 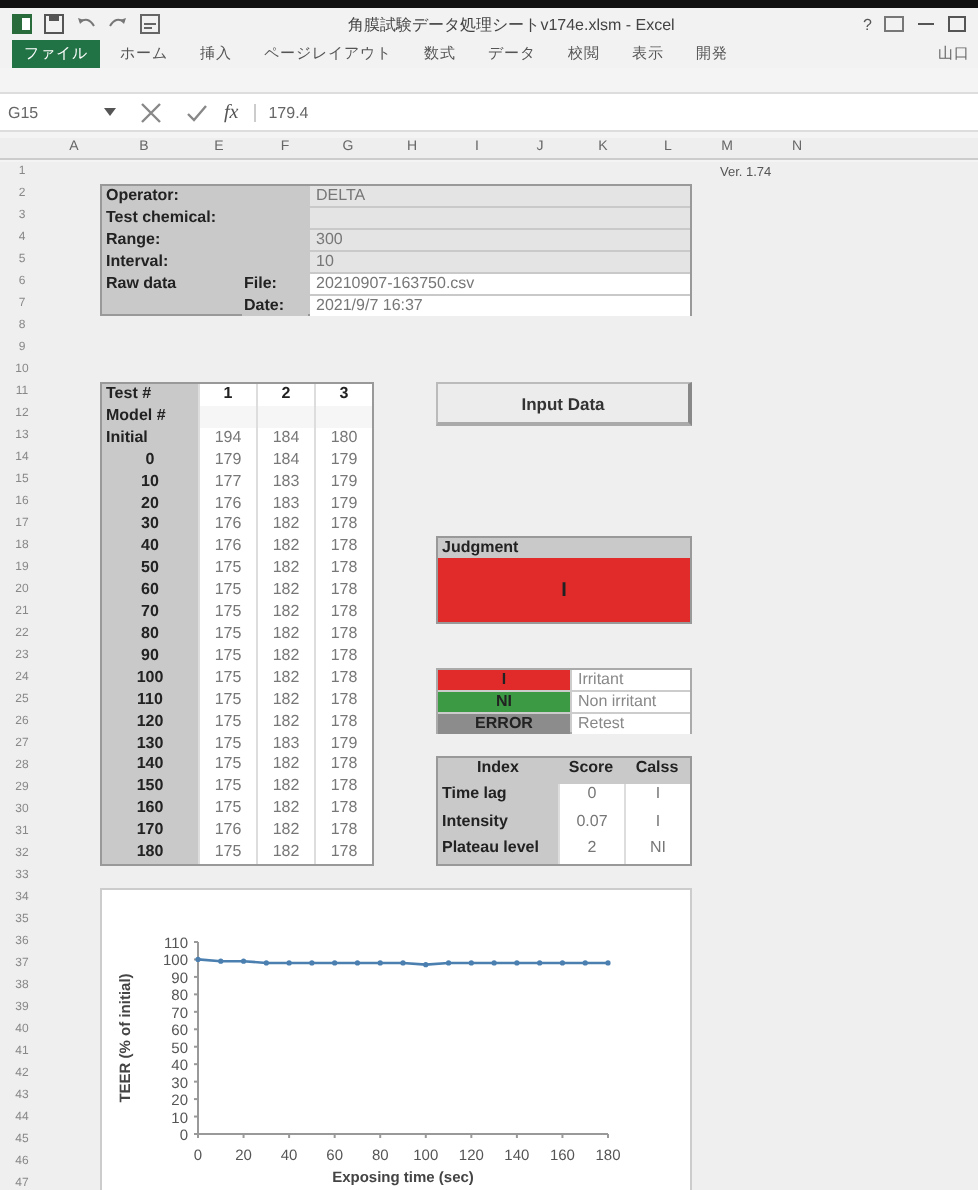 I want to click on ribbon-display-icon, so click(x=894, y=24).